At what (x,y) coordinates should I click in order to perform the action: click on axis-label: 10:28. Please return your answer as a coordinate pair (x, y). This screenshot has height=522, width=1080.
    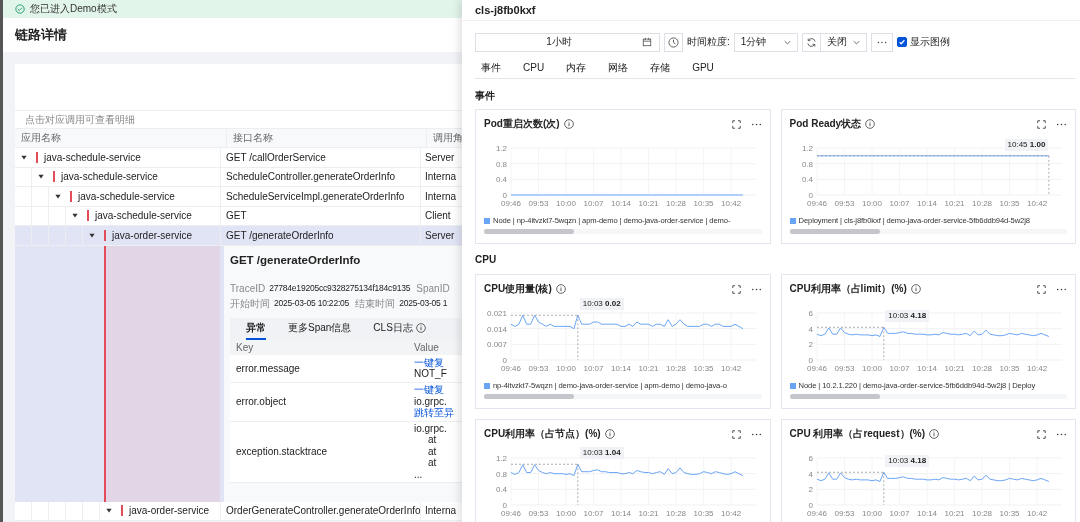
    Looking at the image, I should click on (981, 368).